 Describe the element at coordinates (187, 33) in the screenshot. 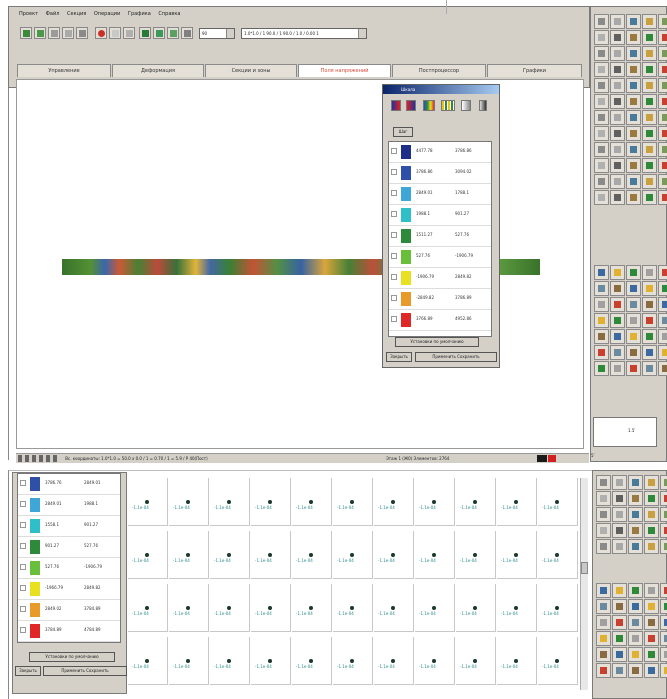

I see `settings-button` at that location.